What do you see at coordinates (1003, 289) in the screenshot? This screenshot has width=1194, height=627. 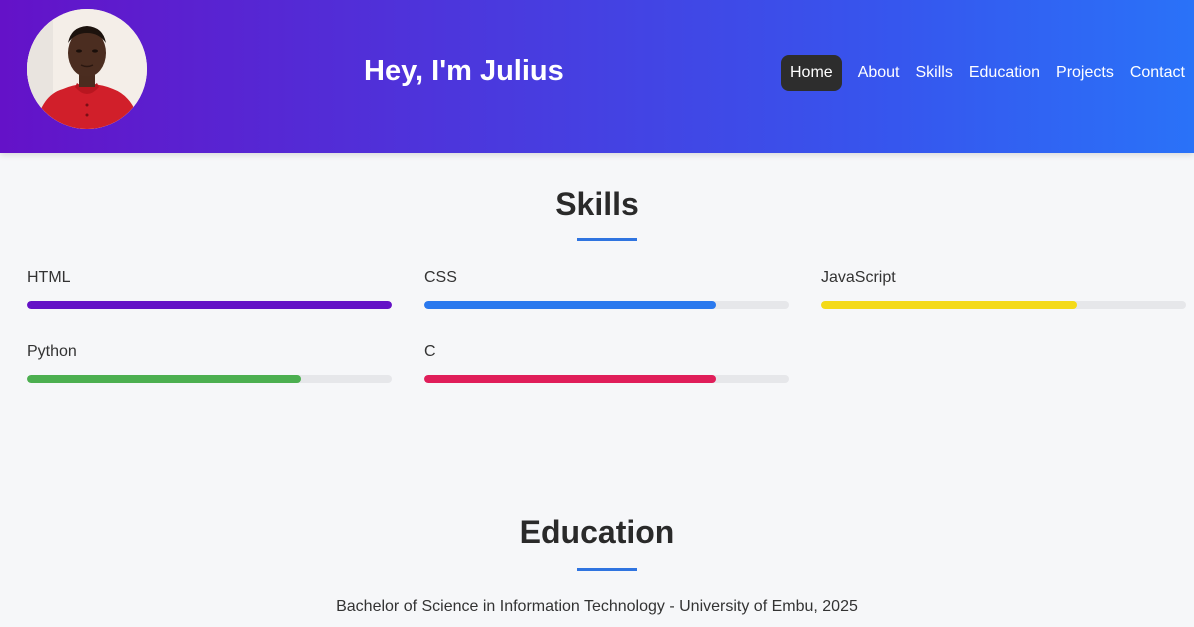 I see `skill-javascript: JavaScript` at bounding box center [1003, 289].